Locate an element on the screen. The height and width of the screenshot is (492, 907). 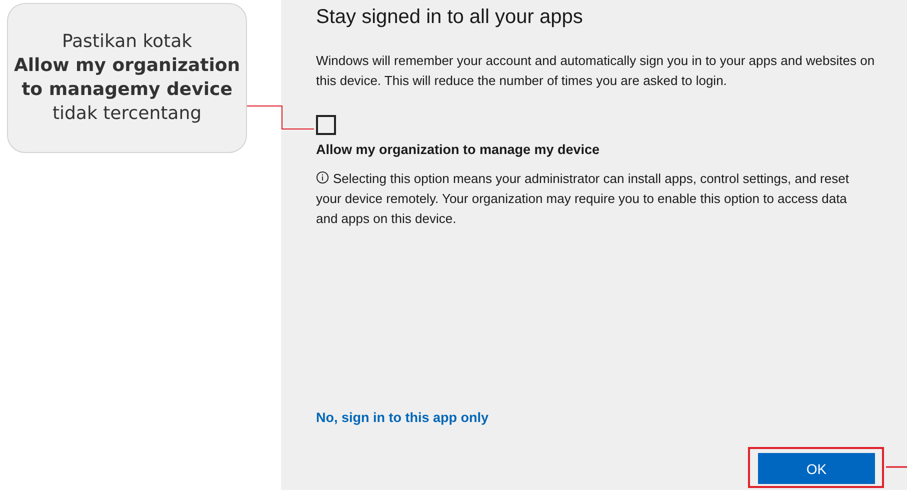
sign-in-app-only-link: No, sign in to this app only is located at coordinates (596, 417).